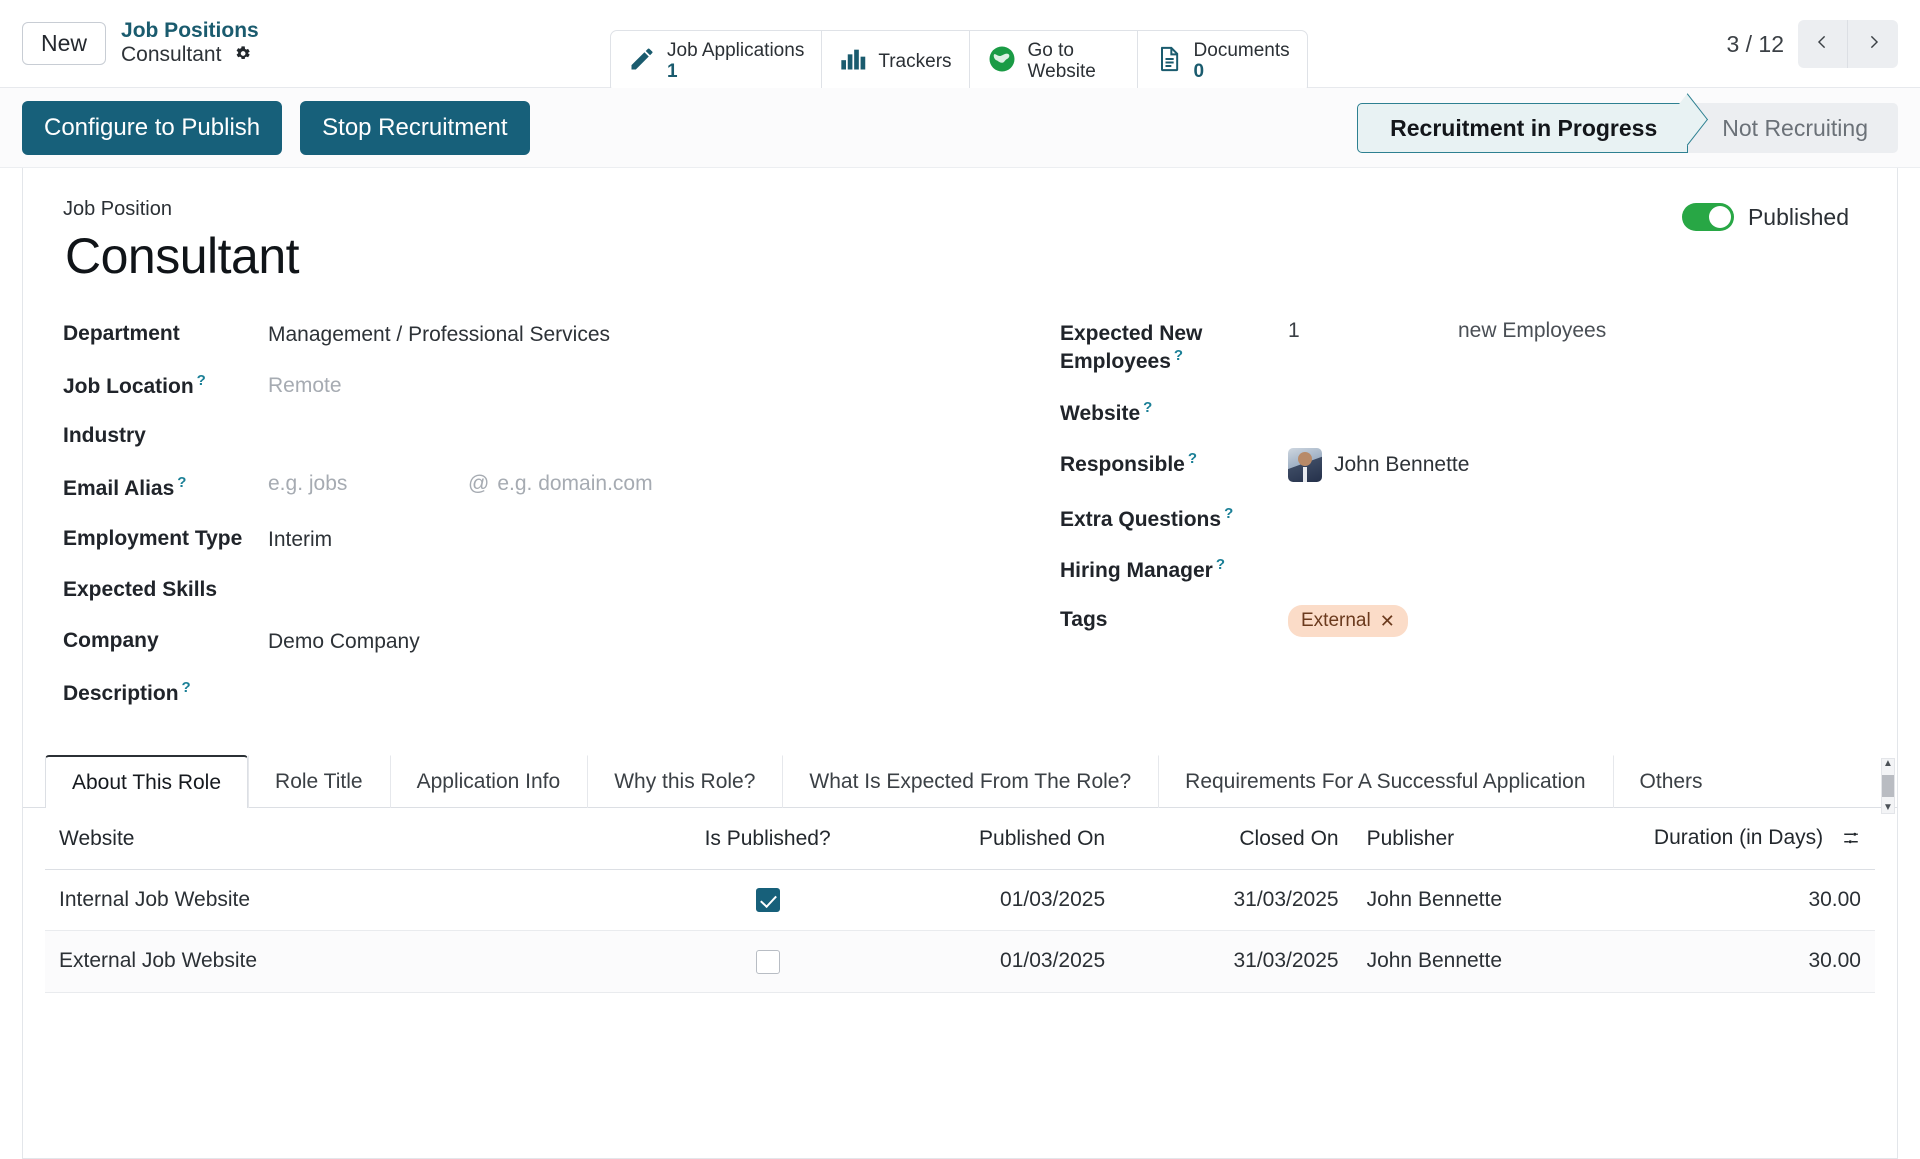 The width and height of the screenshot is (1920, 1159). I want to click on field-label: Website?, so click(1106, 411).